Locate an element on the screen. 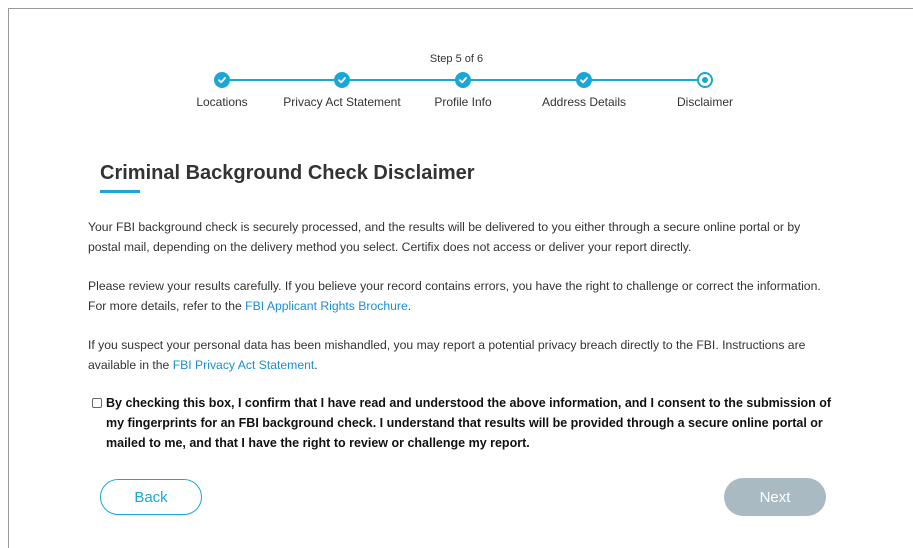 The height and width of the screenshot is (548, 913). step-node-profile-info is located at coordinates (463, 80).